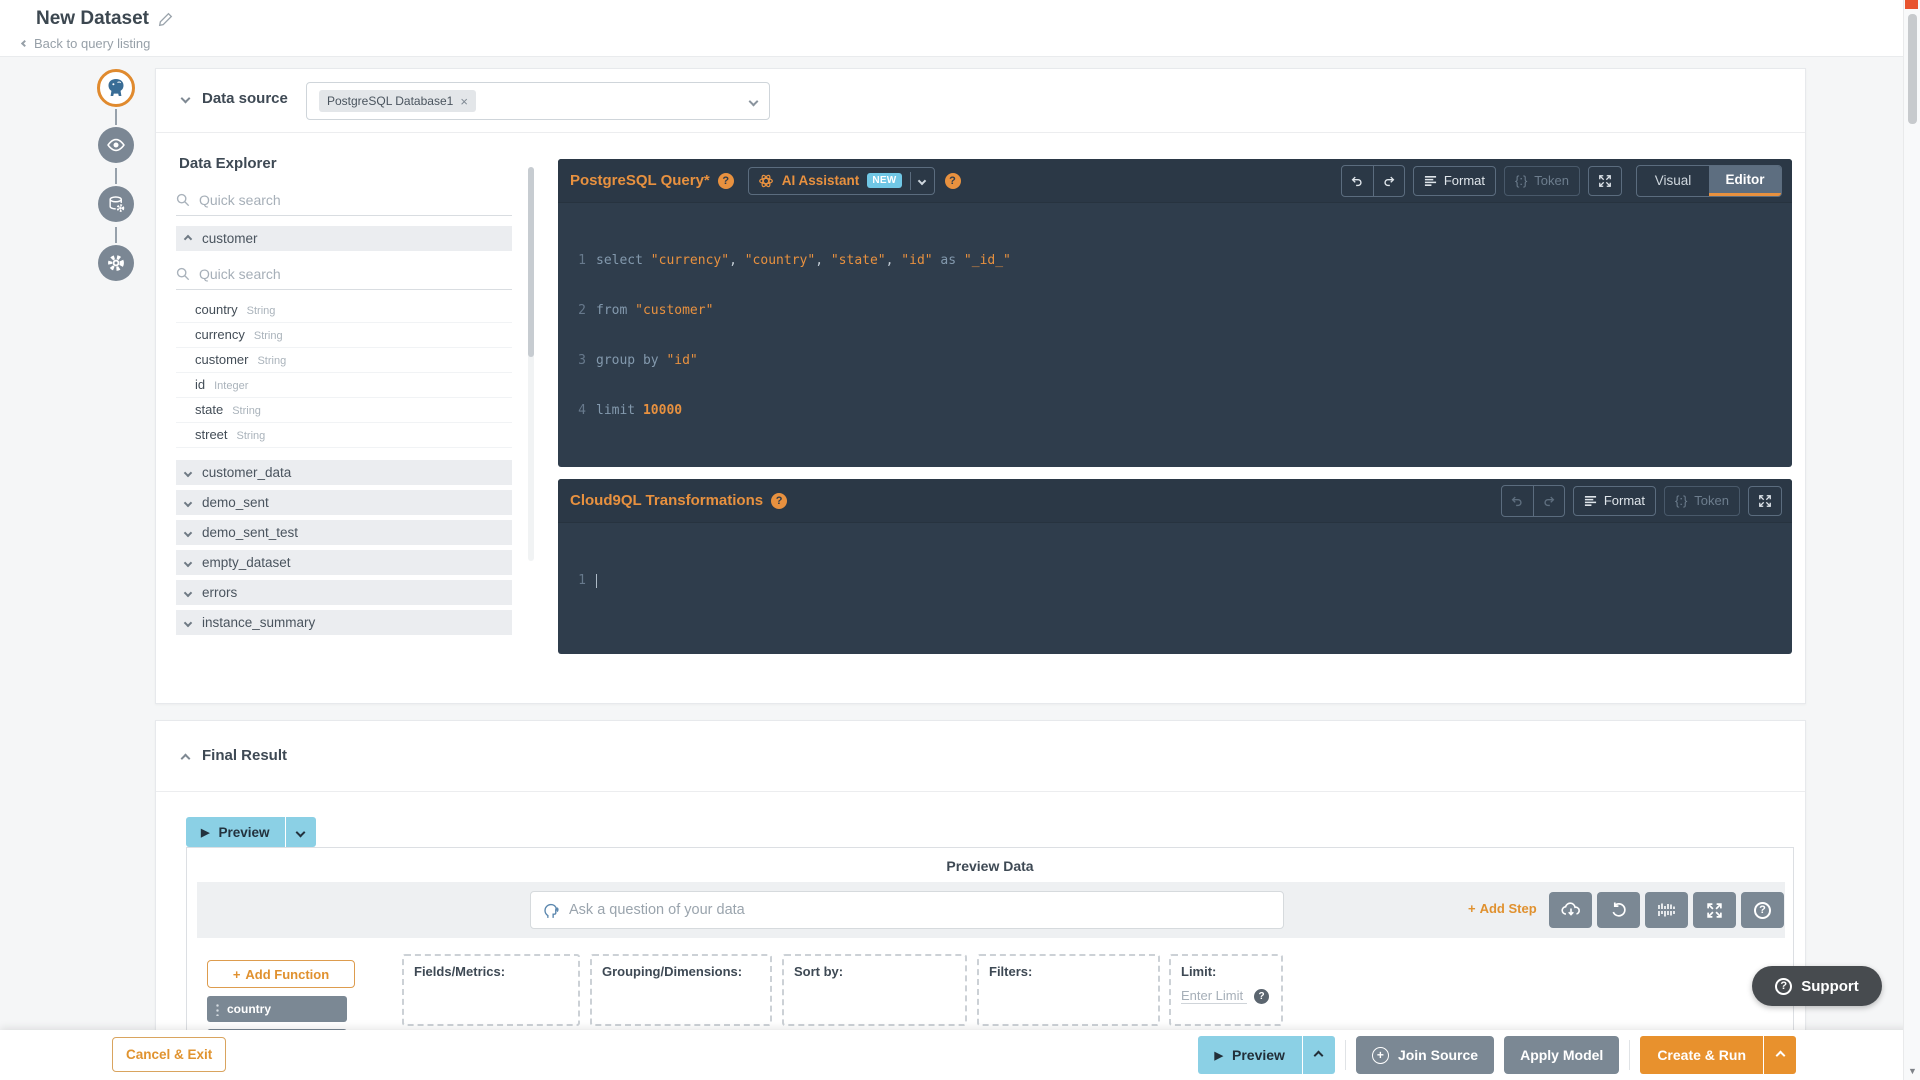 Image resolution: width=1920 pixels, height=1080 pixels. Describe the element at coordinates (948, 260) in the screenshot. I see `sql-keyword: as` at that location.